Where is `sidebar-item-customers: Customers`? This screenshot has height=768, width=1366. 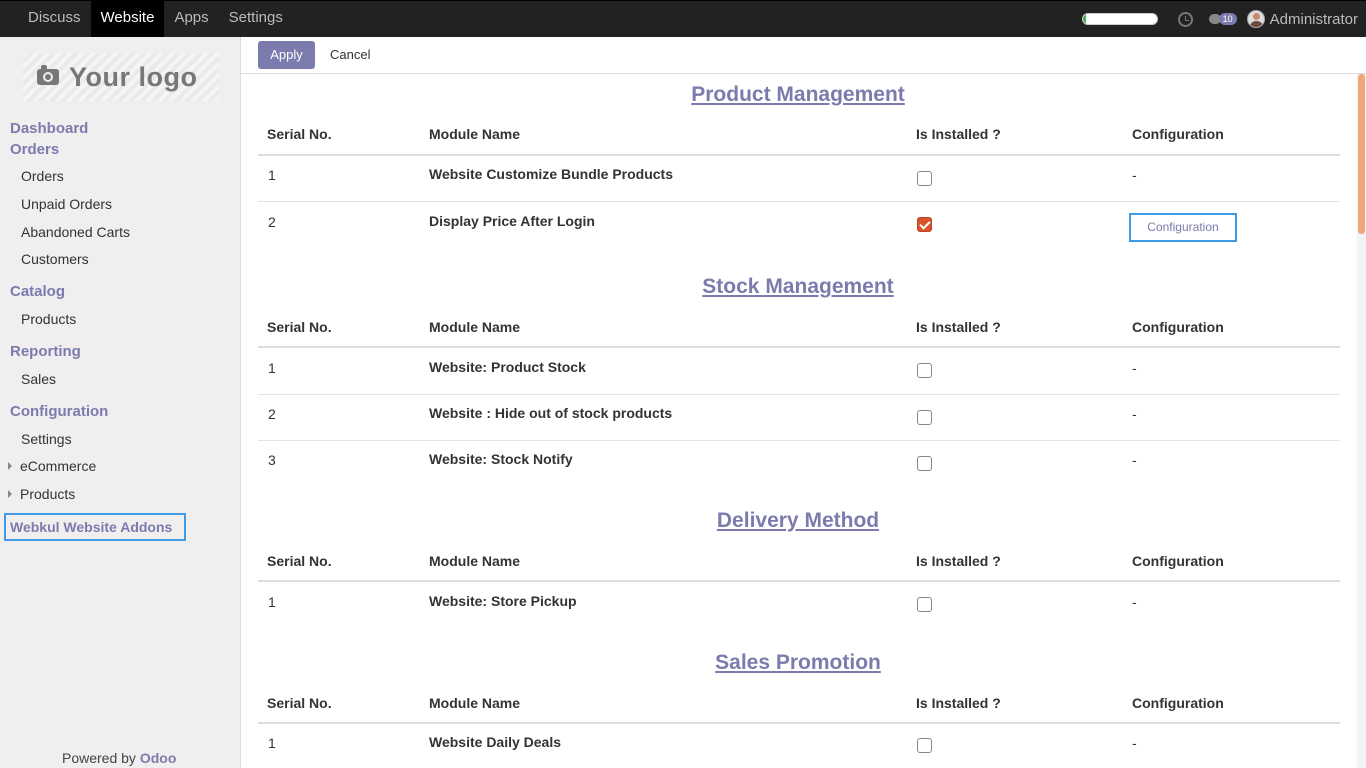 sidebar-item-customers: Customers is located at coordinates (55, 259).